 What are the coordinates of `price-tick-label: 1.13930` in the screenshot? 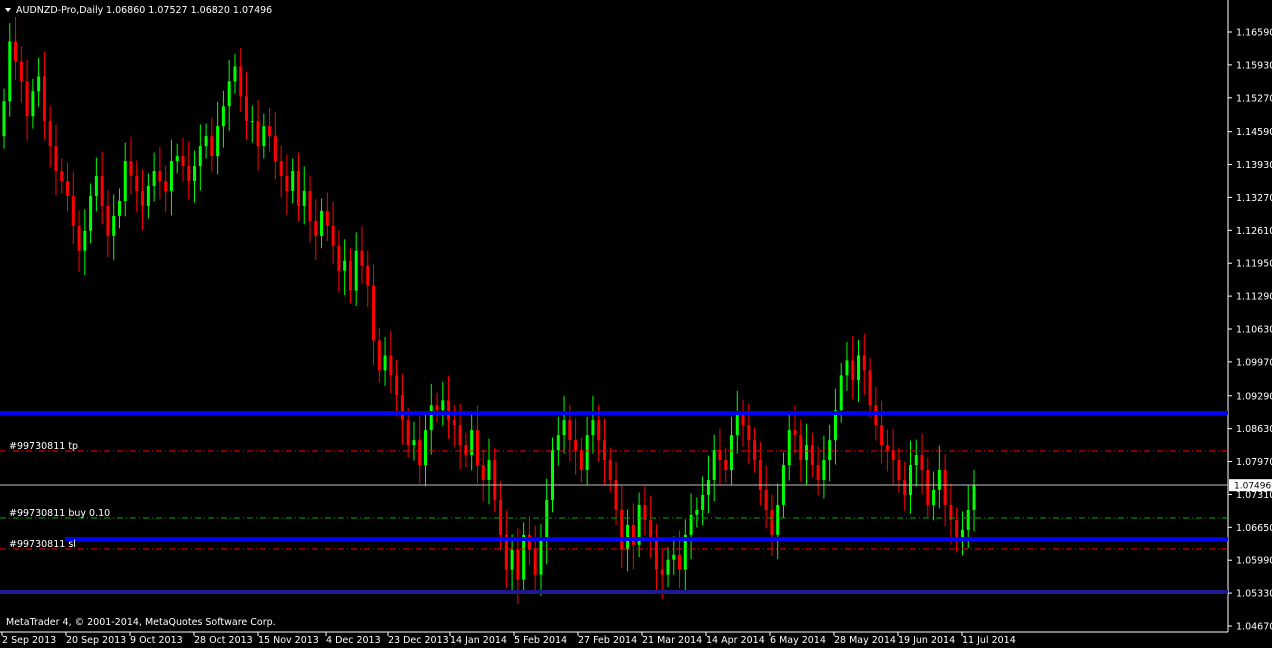 It's located at (1254, 165).